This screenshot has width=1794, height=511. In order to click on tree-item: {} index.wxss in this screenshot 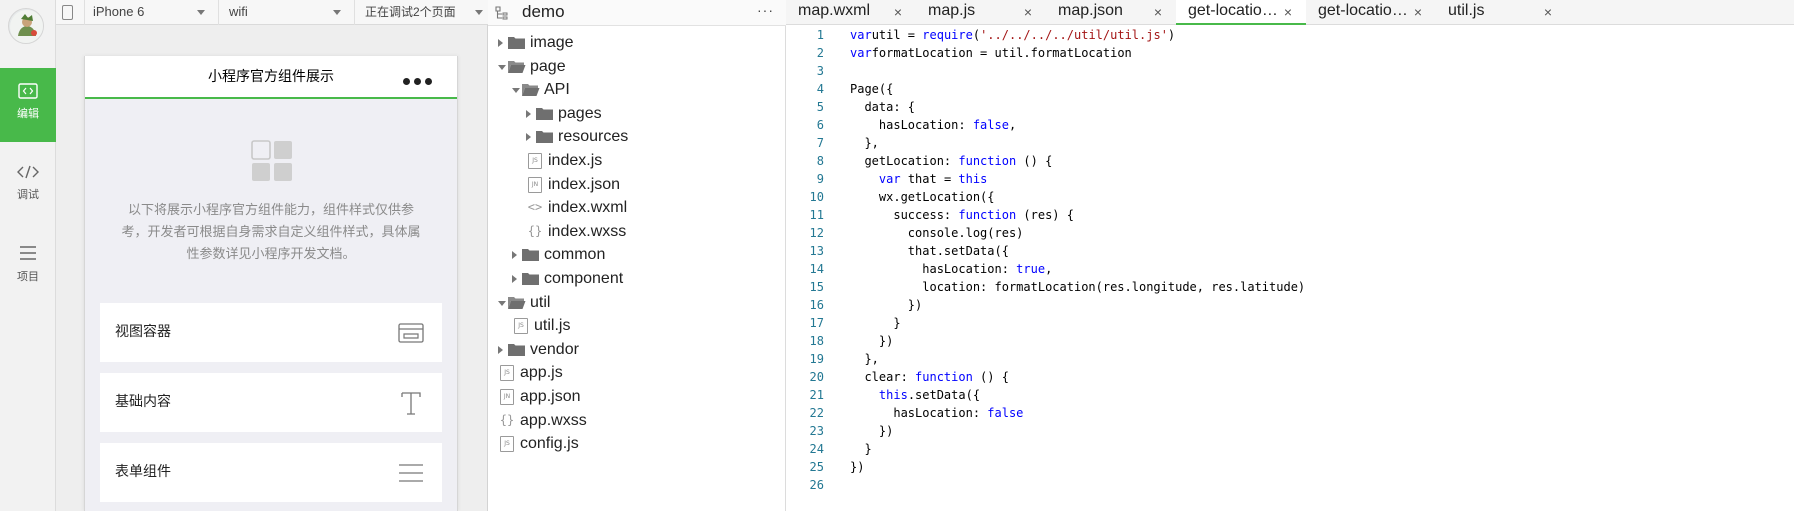, I will do `click(637, 232)`.